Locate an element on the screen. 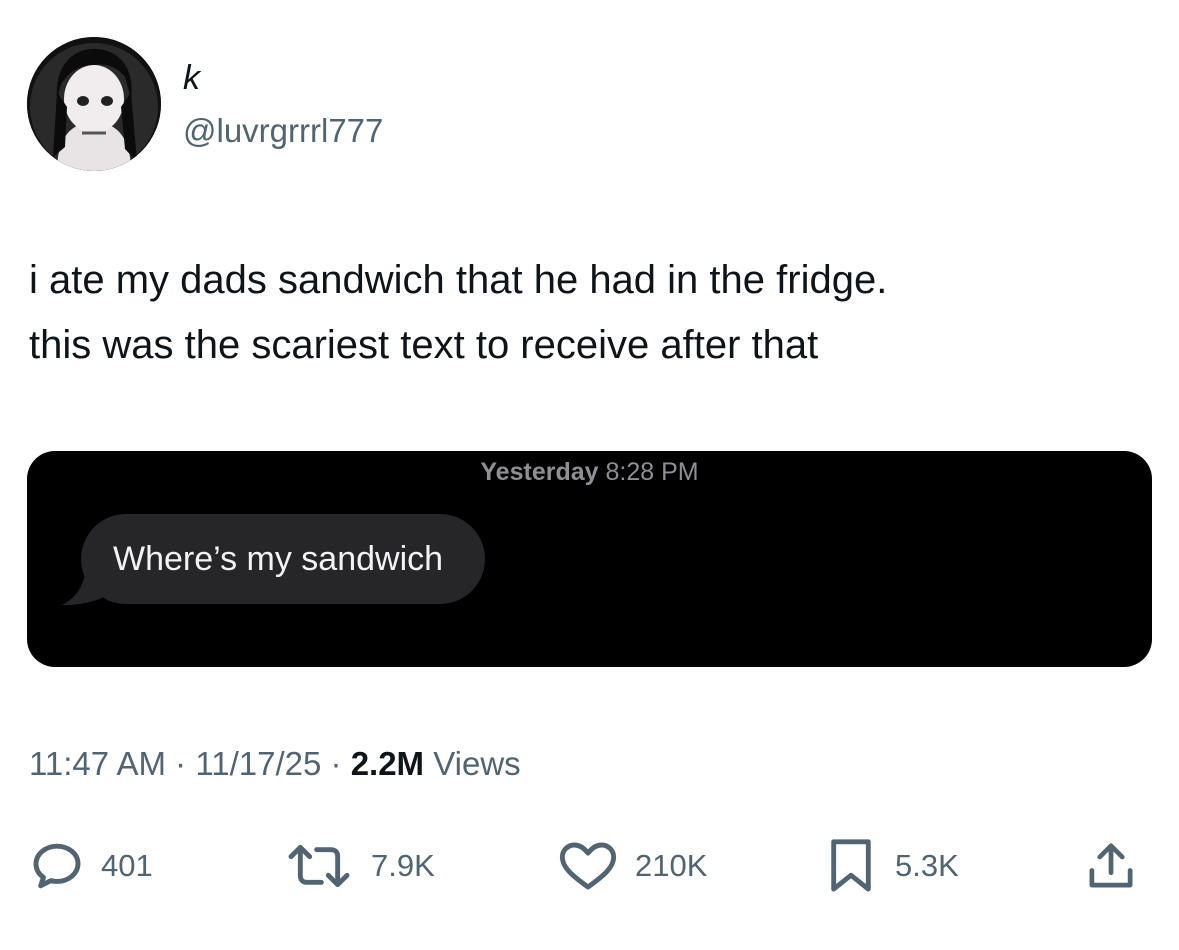  display-name: k is located at coordinates (191, 78).